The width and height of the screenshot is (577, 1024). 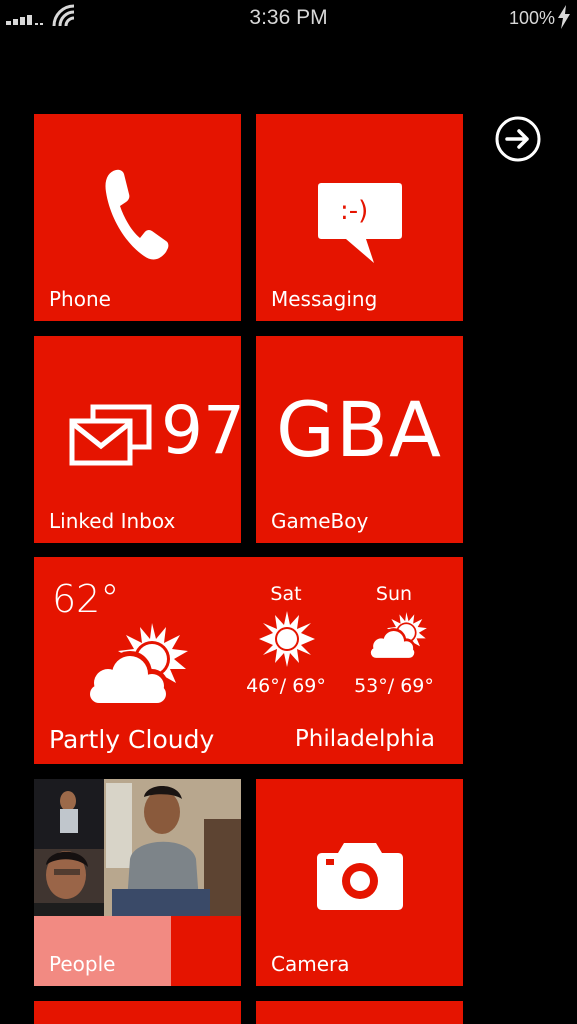 I want to click on status-time: 3:36 PM, so click(x=288, y=17).